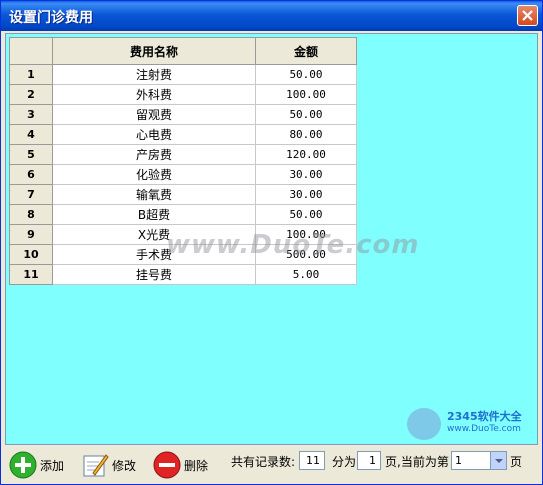 The image size is (543, 485). Describe the element at coordinates (31, 114) in the screenshot. I see `row-number: 3` at that location.